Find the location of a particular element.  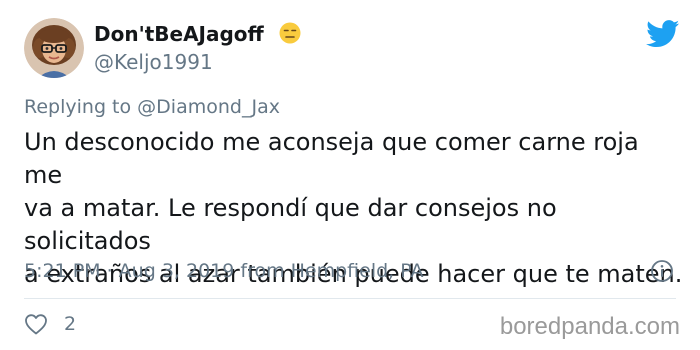

expressionless-face-emoji-icon is located at coordinates (290, 33).